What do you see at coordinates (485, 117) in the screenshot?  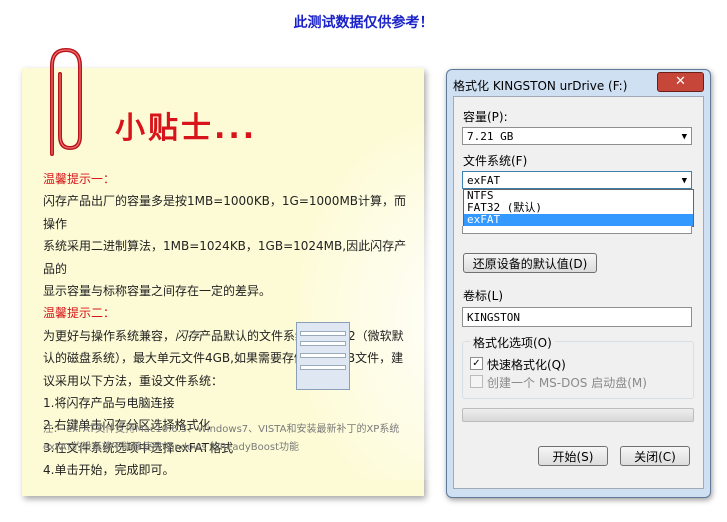 I see `capacity-label: 容量(P):` at bounding box center [485, 117].